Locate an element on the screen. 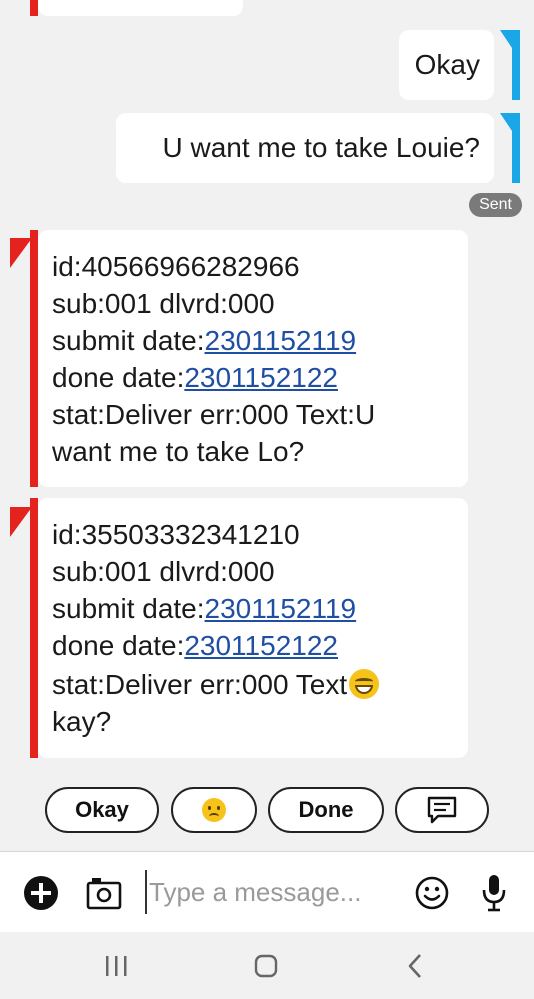 This screenshot has height=999, width=534. recent-apps-icon is located at coordinates (116, 966).